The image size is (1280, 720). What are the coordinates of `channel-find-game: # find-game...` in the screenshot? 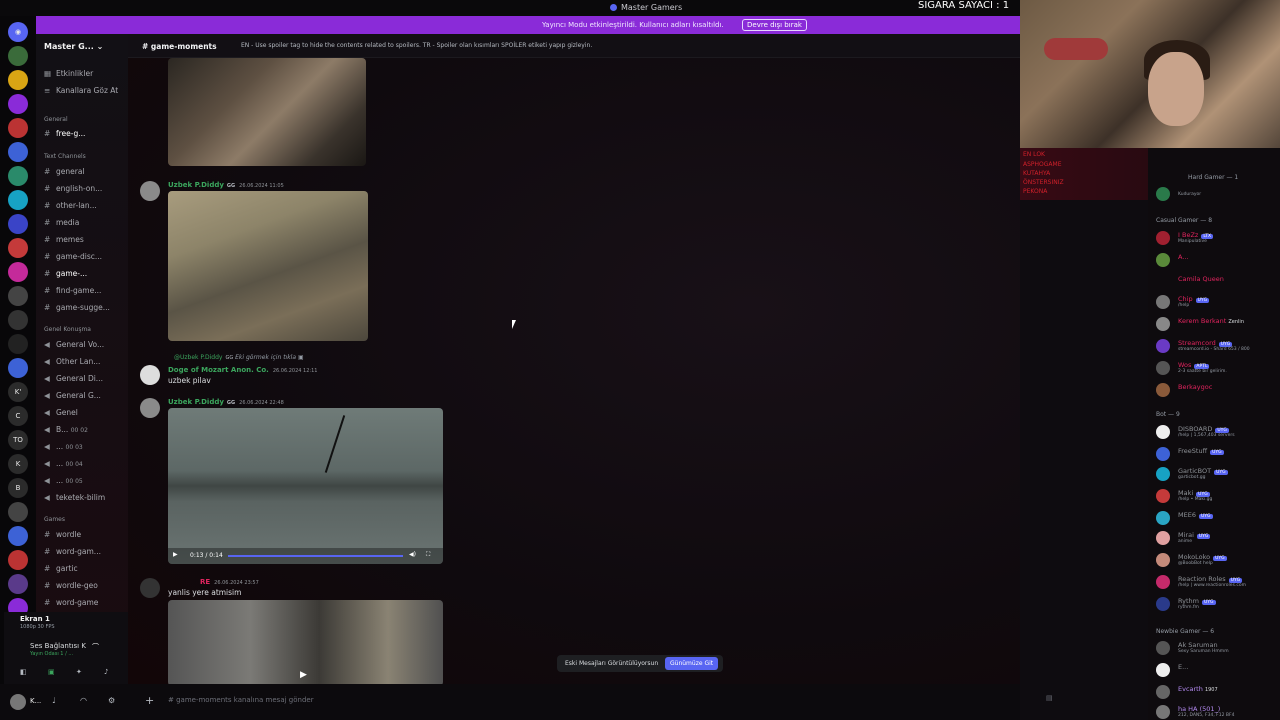 It's located at (72, 290).